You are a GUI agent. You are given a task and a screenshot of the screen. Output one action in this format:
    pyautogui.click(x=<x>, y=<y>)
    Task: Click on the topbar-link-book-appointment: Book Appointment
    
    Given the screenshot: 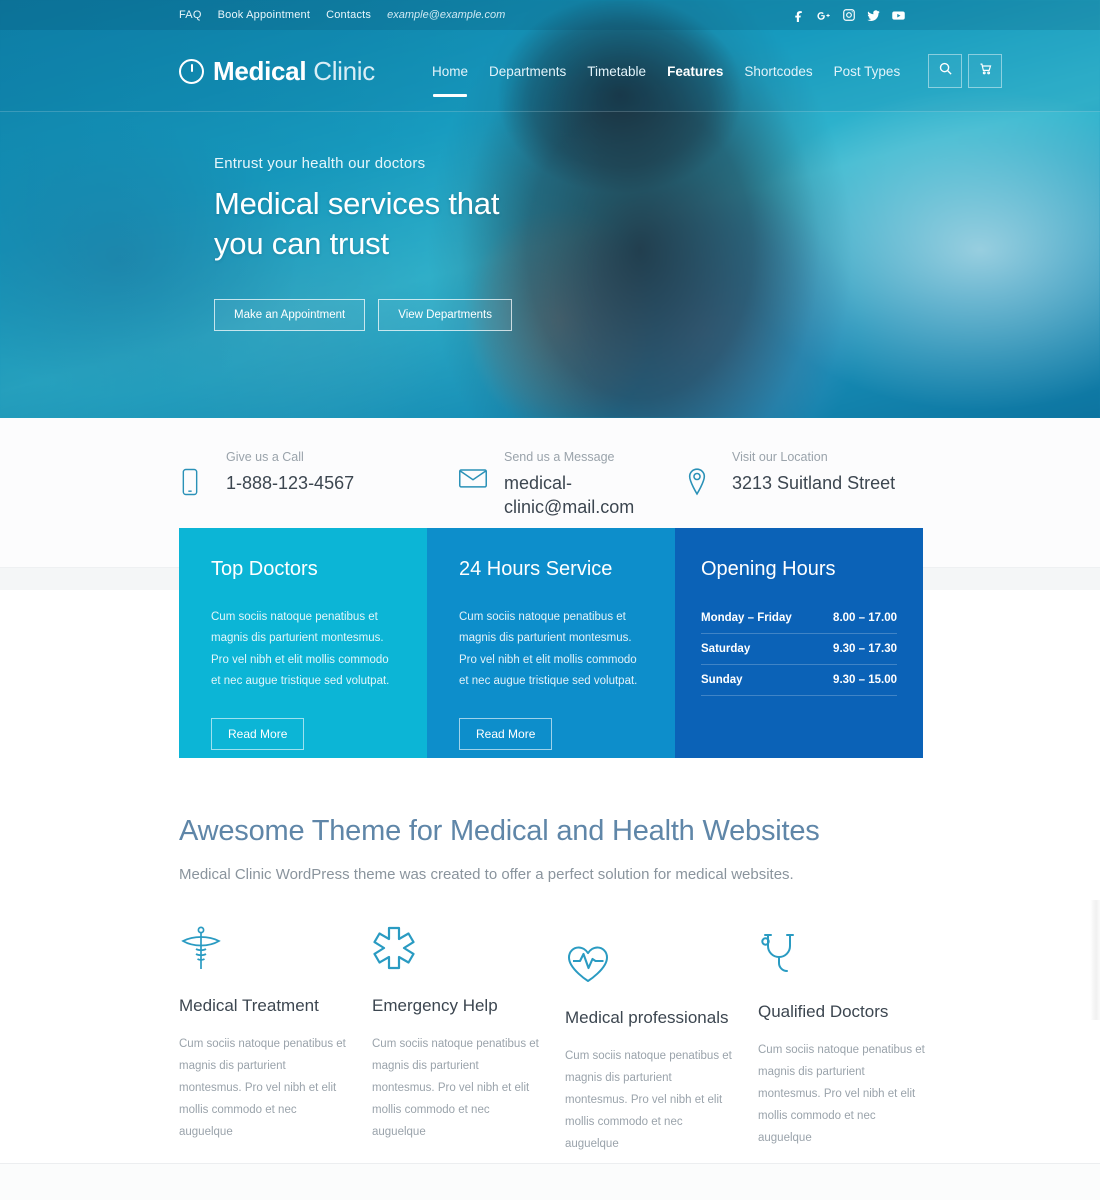 What is the action you would take?
    pyautogui.click(x=264, y=15)
    